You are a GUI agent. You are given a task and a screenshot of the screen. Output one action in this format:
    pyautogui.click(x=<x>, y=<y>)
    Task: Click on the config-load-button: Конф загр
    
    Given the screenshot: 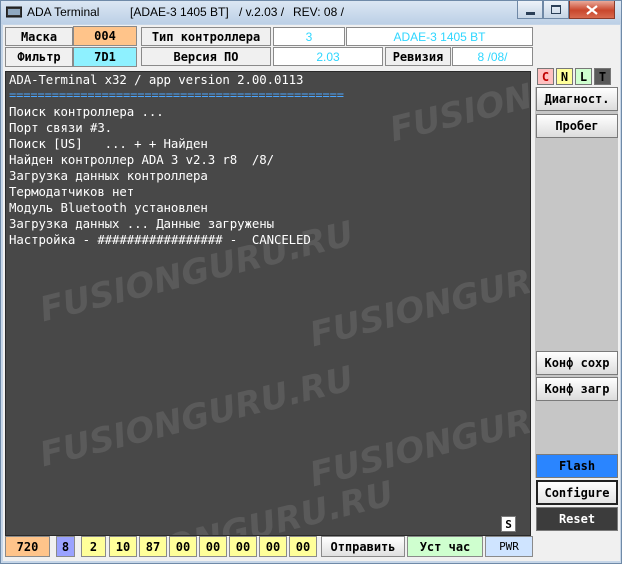 What is the action you would take?
    pyautogui.click(x=577, y=389)
    